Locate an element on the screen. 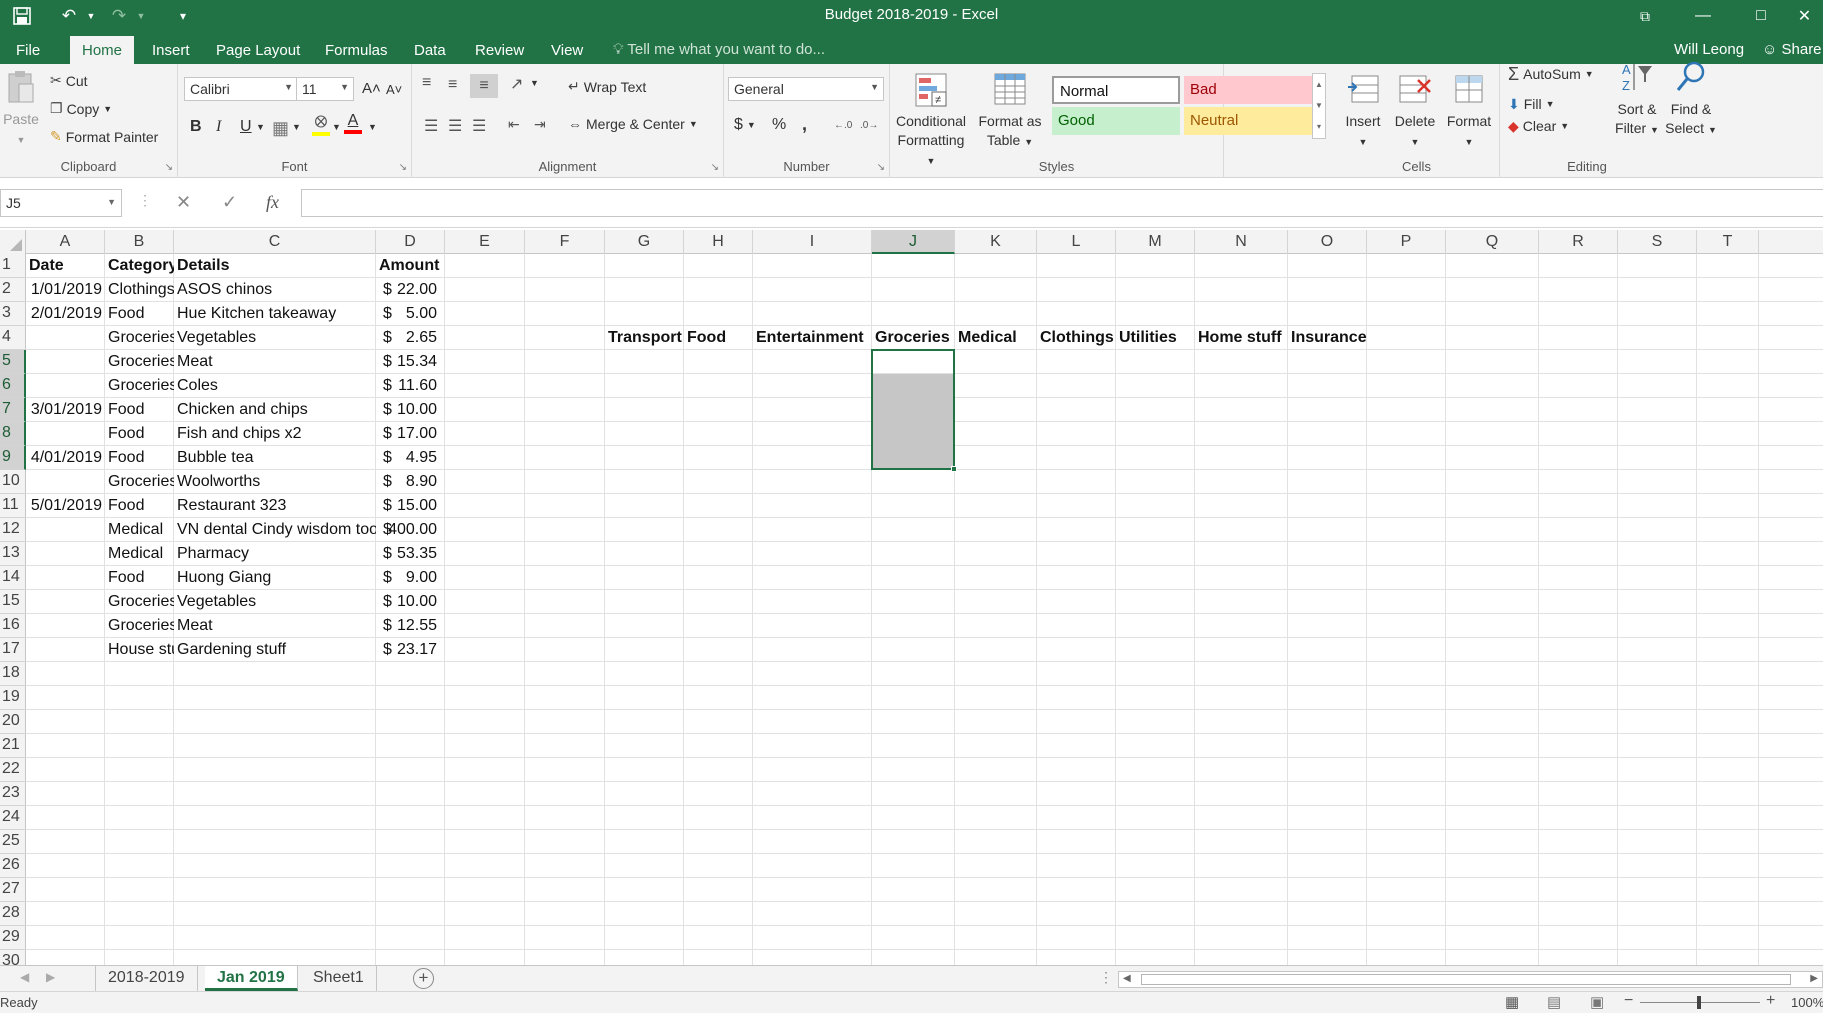  zoom-out-icon: − is located at coordinates (1628, 1001).